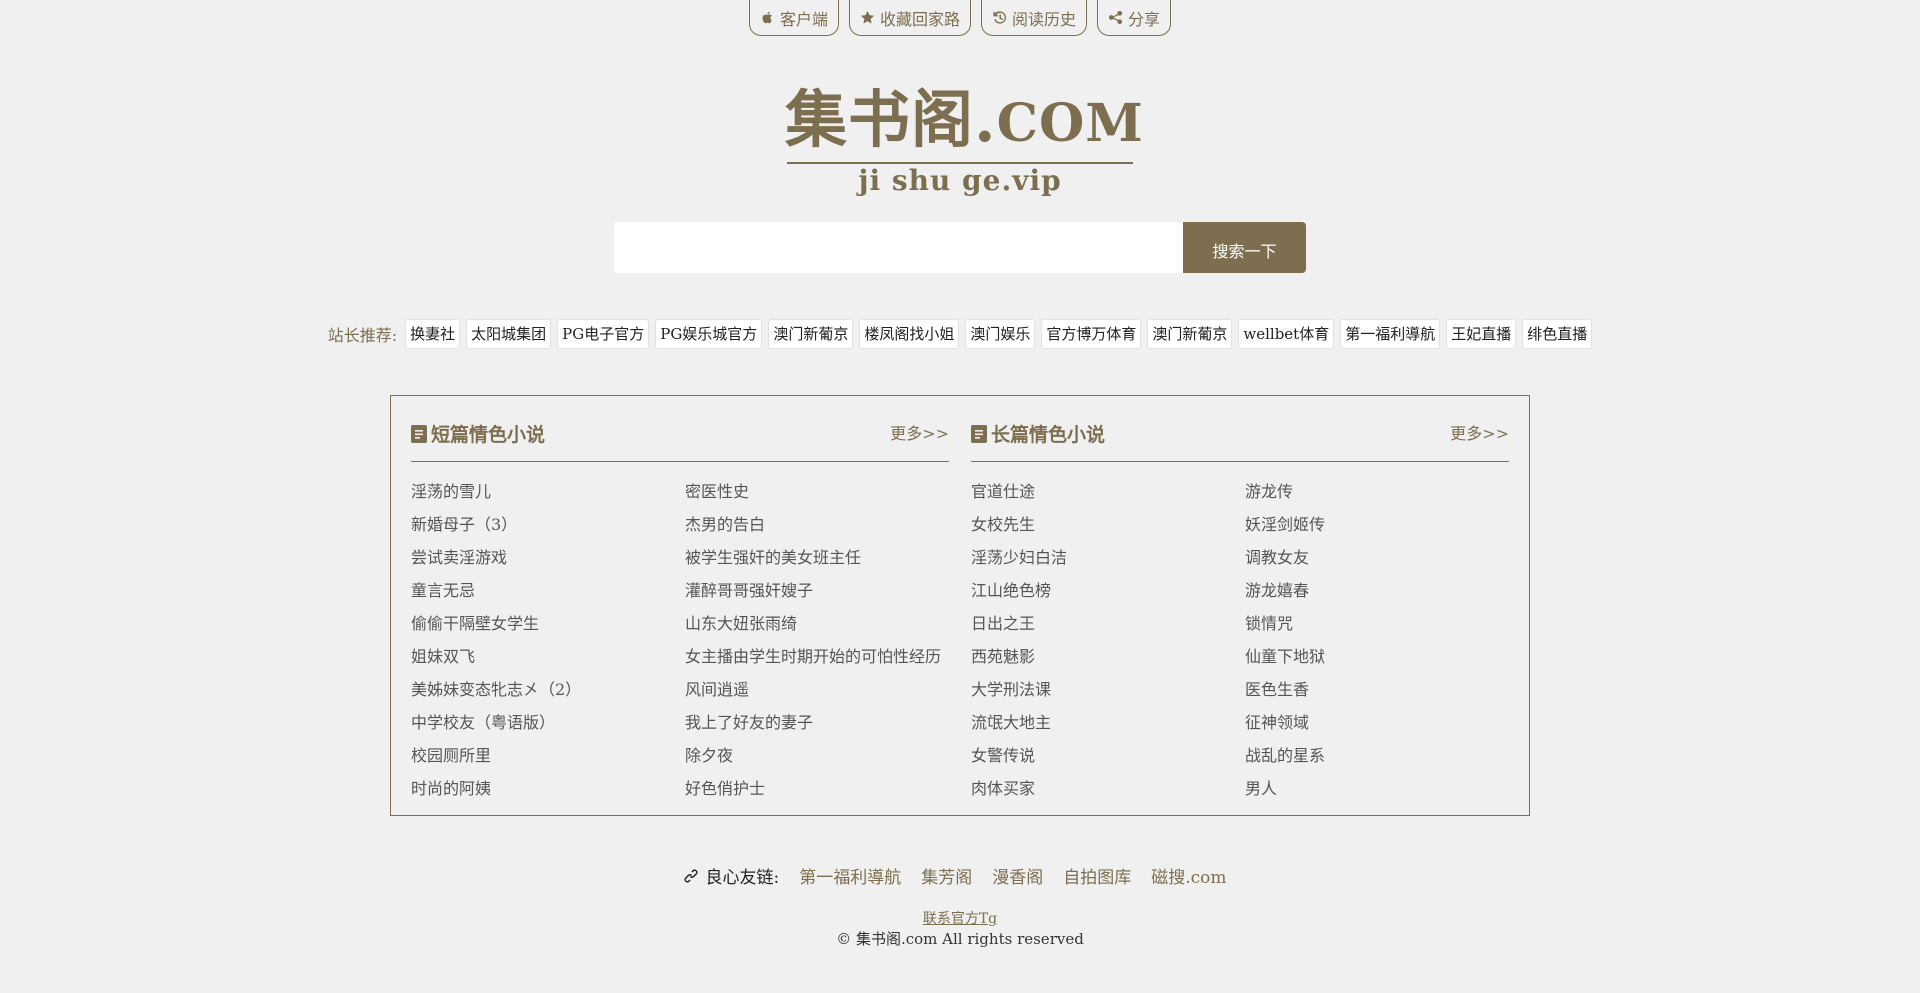 This screenshot has height=993, width=1920. I want to click on novel-link: 偷偷干隔壁女学生, so click(548, 623).